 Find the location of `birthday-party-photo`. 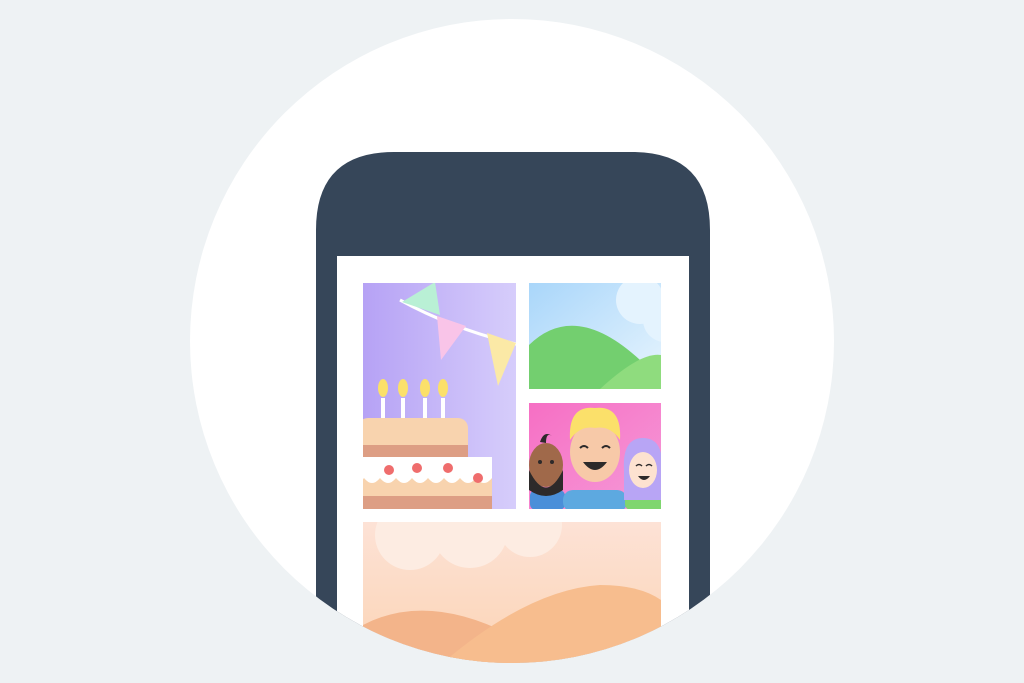

birthday-party-photo is located at coordinates (435, 395).